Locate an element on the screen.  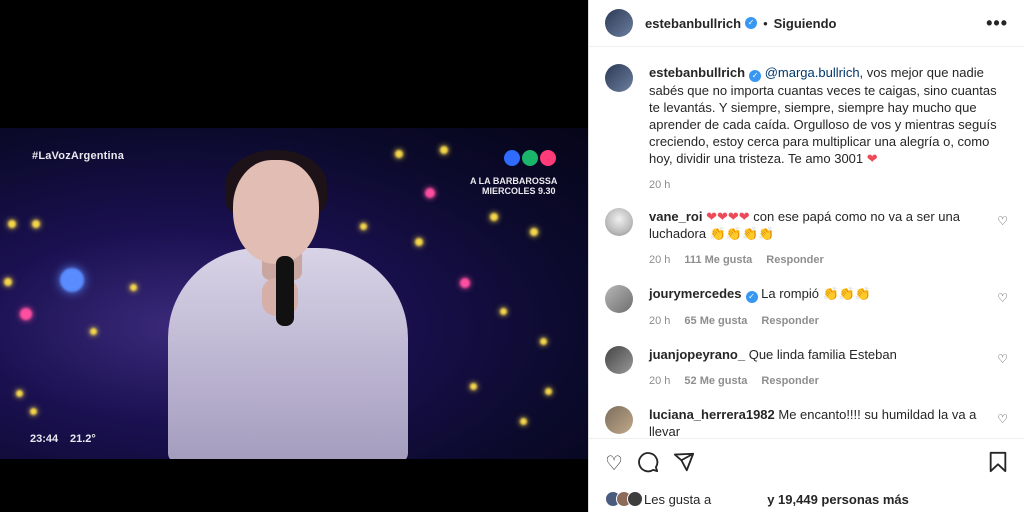
red-heart-emoji: ❤ is located at coordinates (872, 158).